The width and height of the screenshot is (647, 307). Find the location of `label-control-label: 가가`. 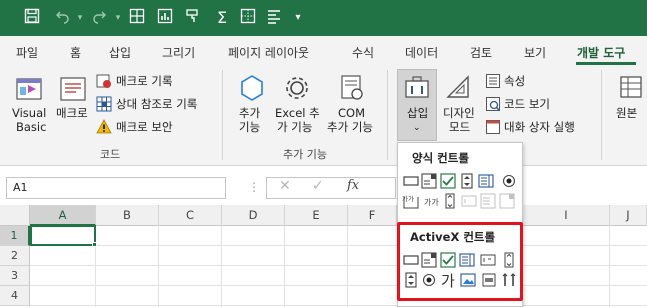

label-control-label: 가가 is located at coordinates (431, 202).